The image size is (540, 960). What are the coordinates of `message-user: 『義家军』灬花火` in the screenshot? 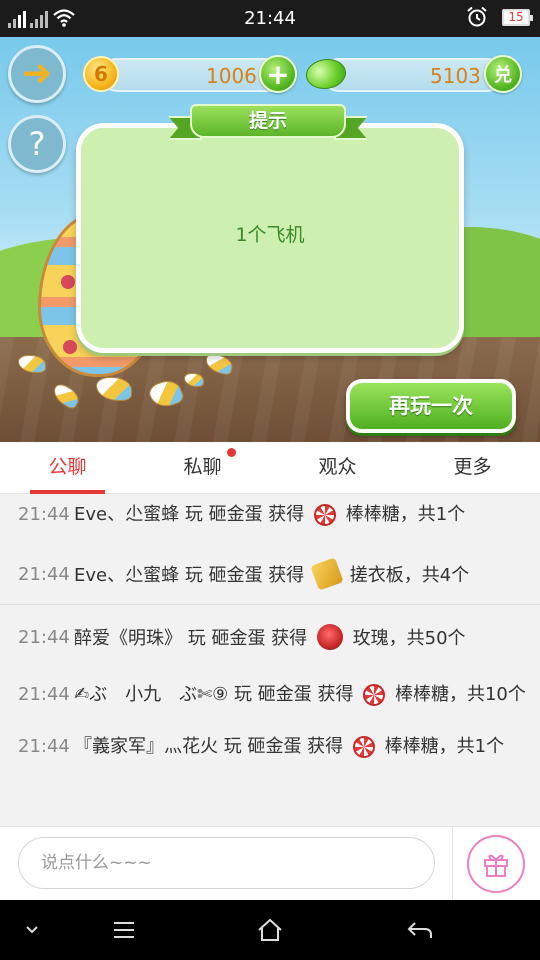 It's located at (146, 746).